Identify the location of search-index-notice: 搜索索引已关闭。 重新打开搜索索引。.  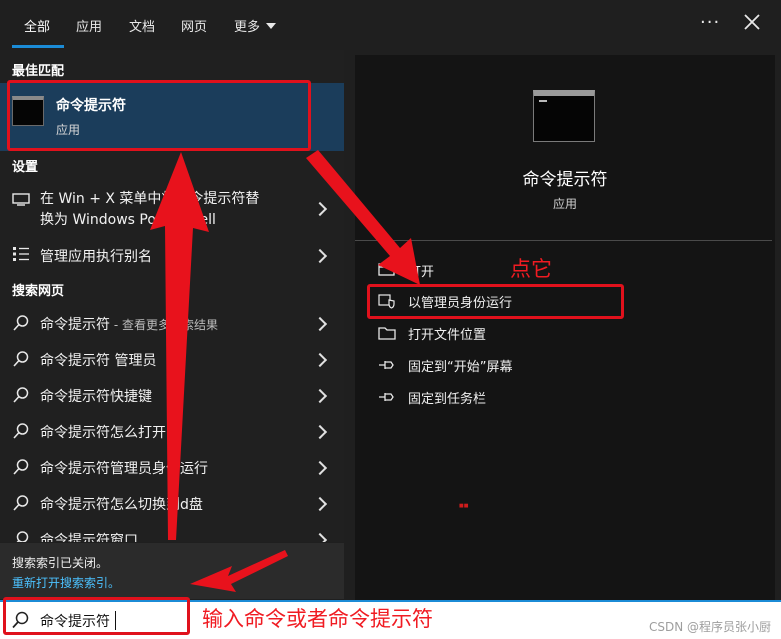
(172, 571).